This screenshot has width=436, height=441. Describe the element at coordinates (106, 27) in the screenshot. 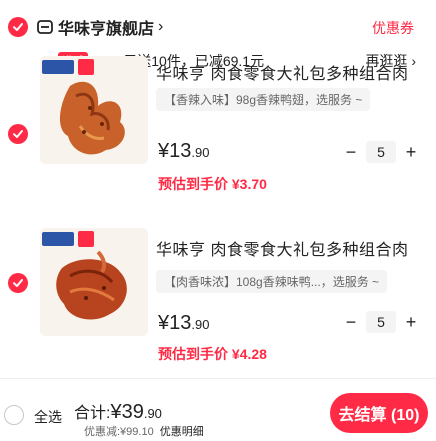

I see `shop-name: 华味亨旗舰店` at that location.